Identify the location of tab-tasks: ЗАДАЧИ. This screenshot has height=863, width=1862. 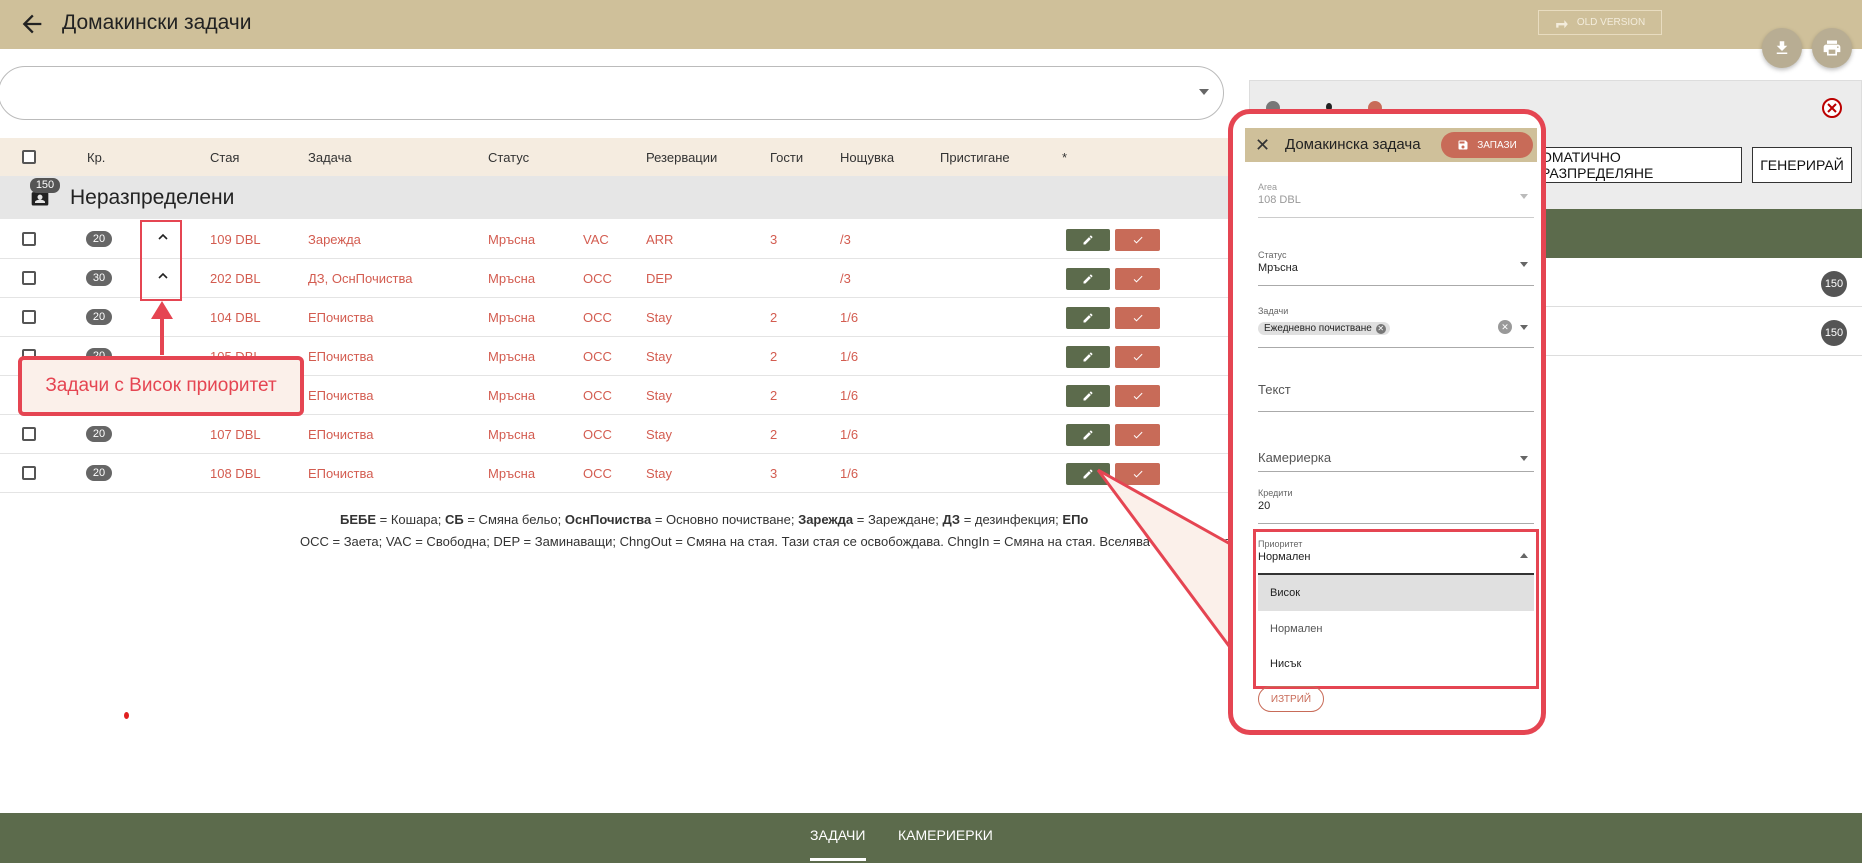
(837, 835).